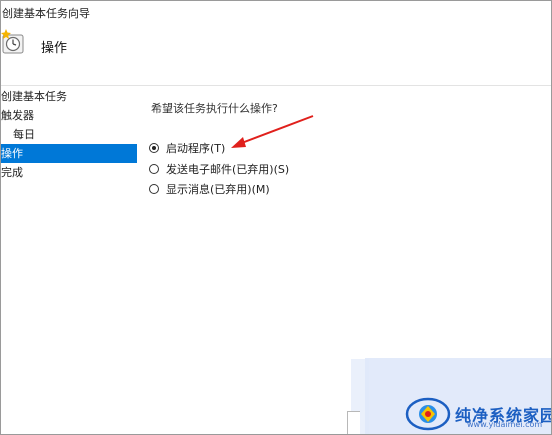  What do you see at coordinates (428, 414) in the screenshot?
I see `watermark-logo-icon` at bounding box center [428, 414].